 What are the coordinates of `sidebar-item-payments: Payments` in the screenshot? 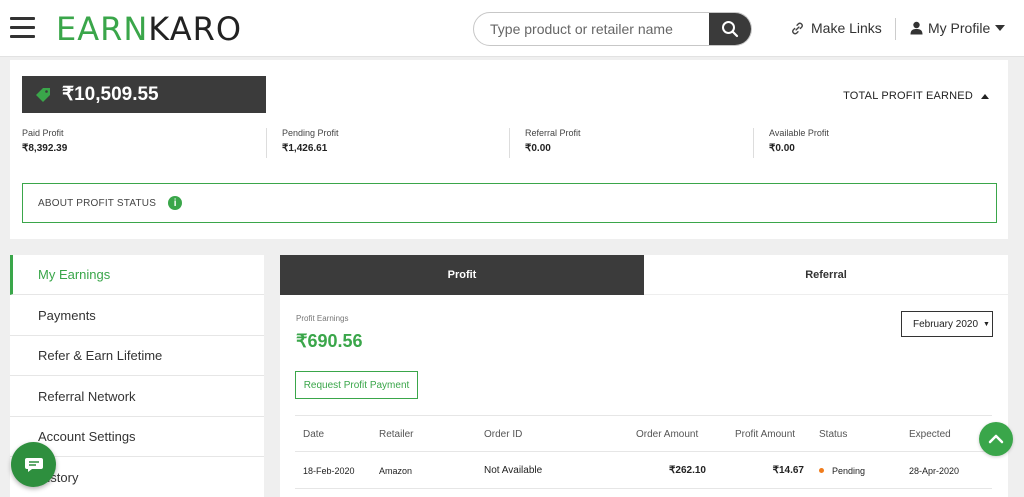 It's located at (137, 316).